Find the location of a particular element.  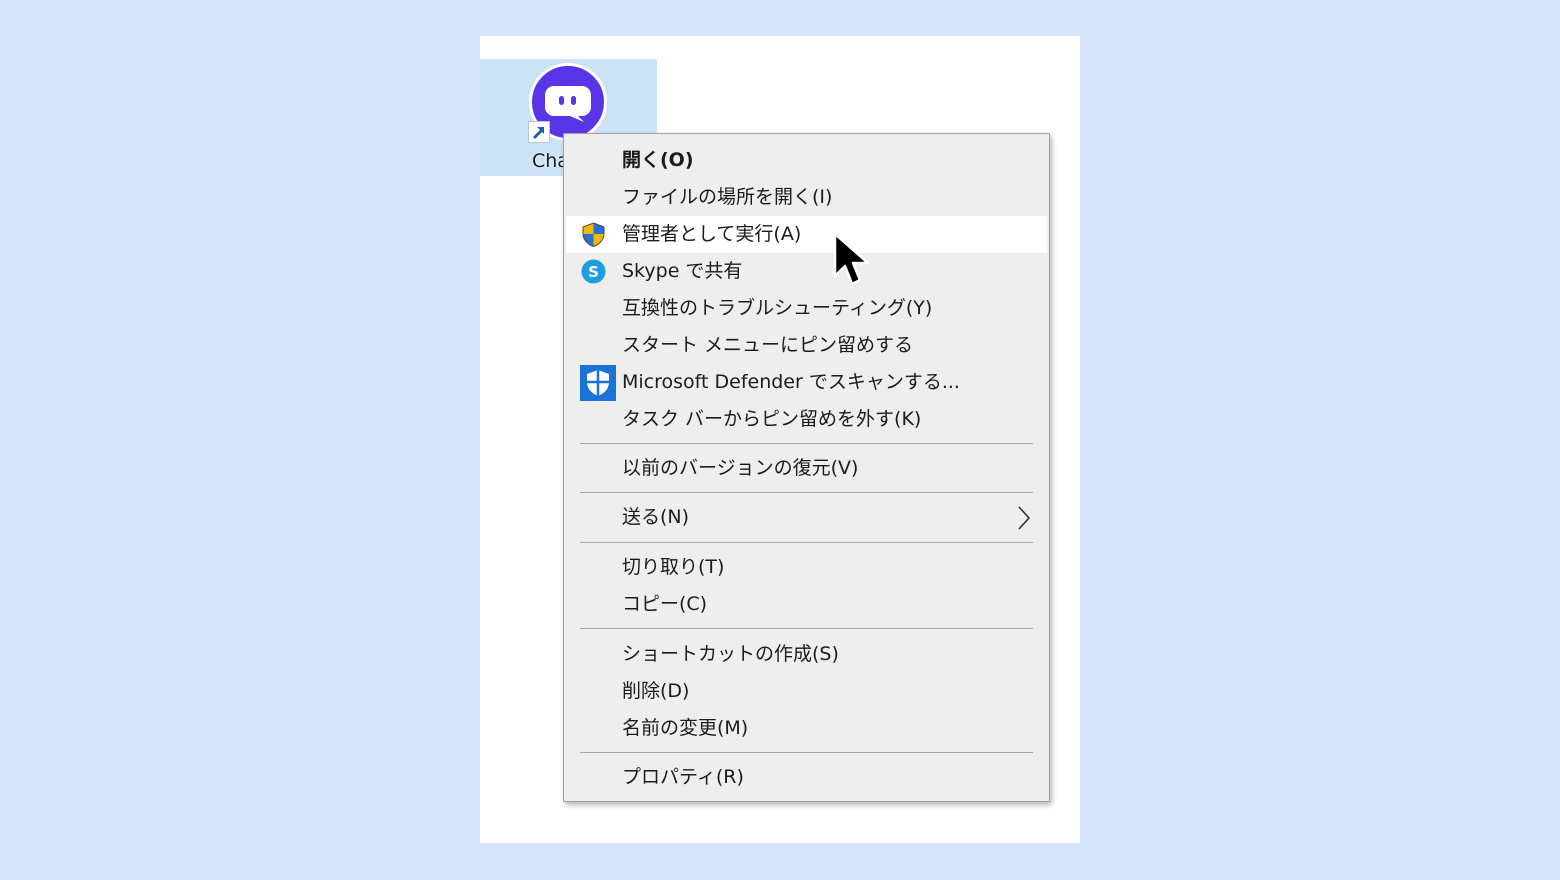

menu-item-label: Skype で共有 is located at coordinates (682, 271).